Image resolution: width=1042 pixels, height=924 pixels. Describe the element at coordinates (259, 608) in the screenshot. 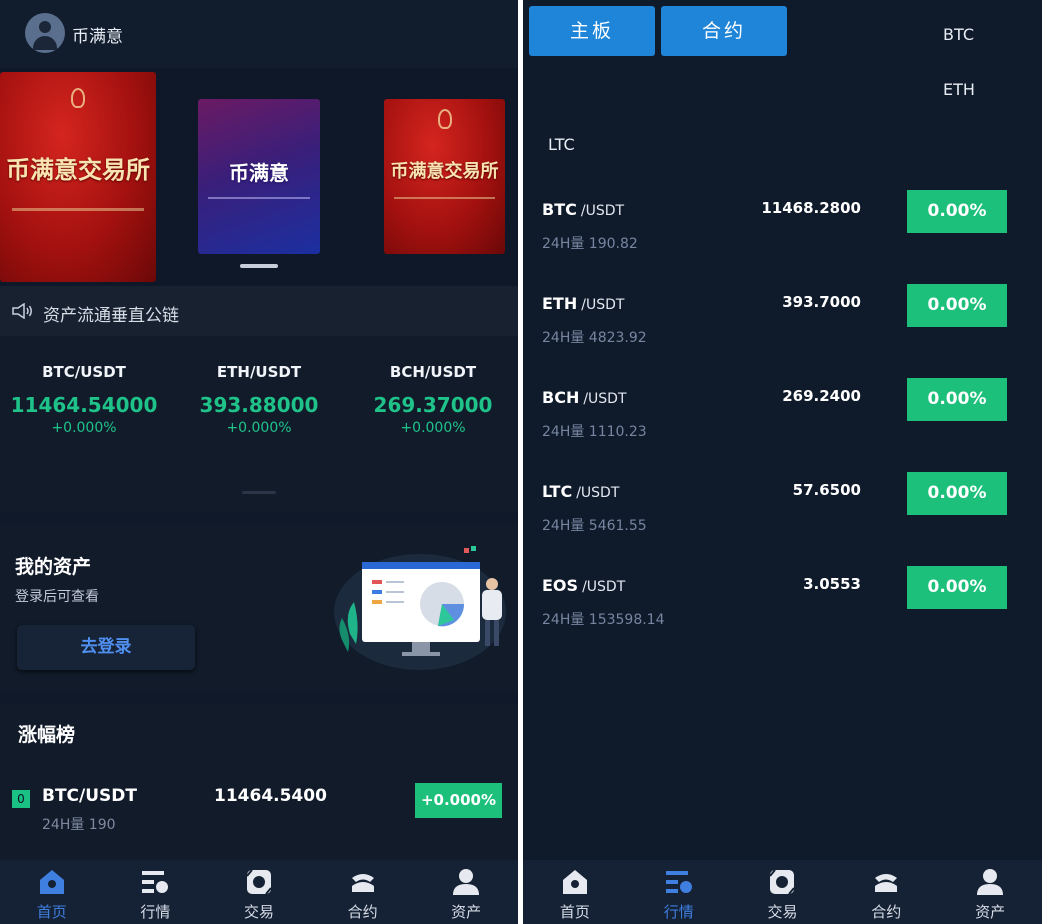

I see `my-assets-card: 我的资产 登录后可查看 去登录` at that location.